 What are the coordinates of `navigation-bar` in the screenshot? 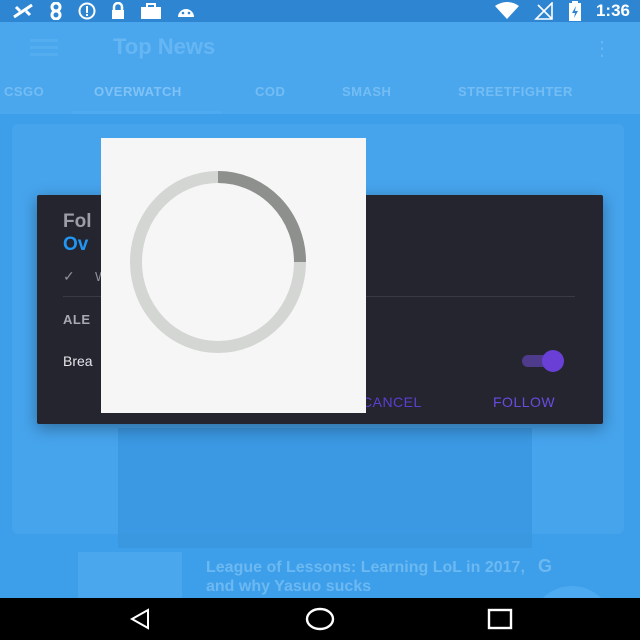 It's located at (320, 619).